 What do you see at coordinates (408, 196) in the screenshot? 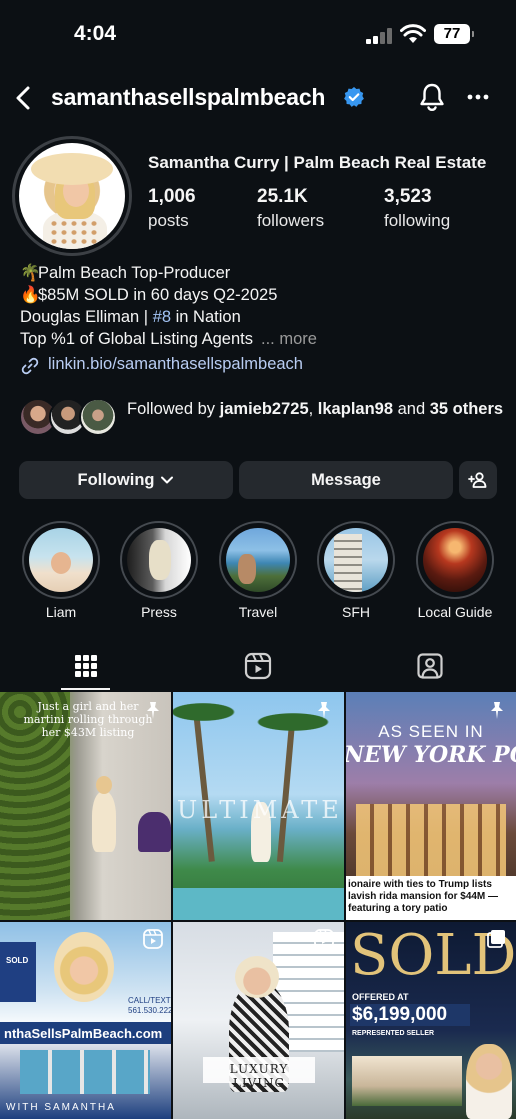
I see `stat-value: 3,523` at bounding box center [408, 196].